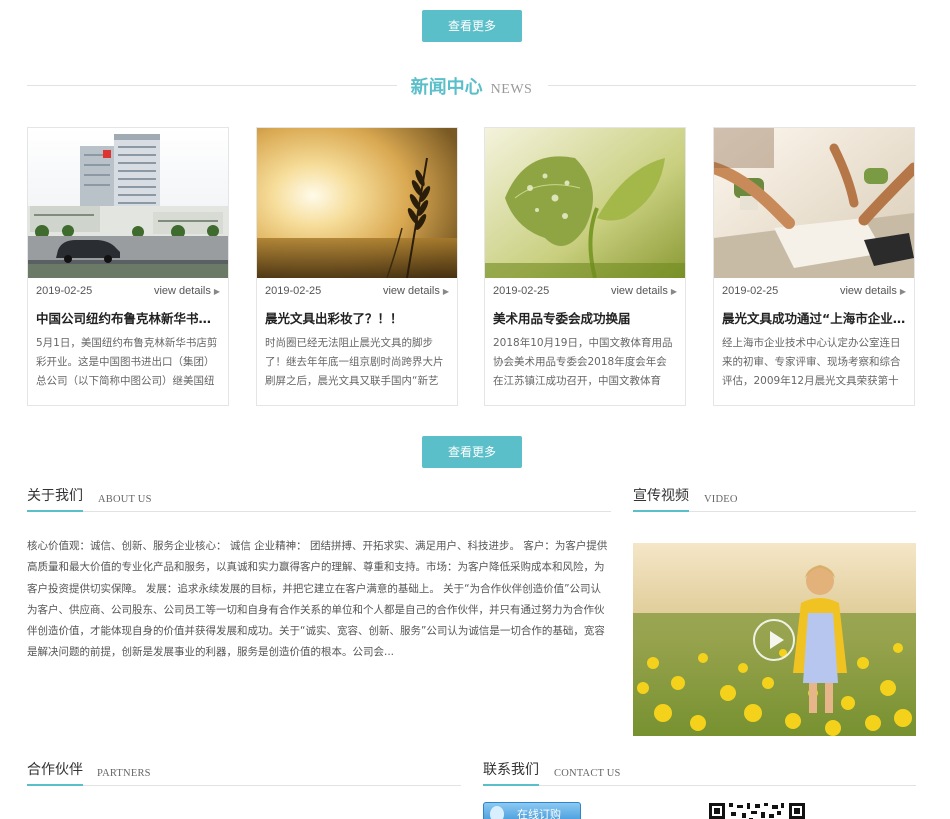 This screenshot has height=819, width=950. What do you see at coordinates (721, 499) in the screenshot?
I see `video-title-en: VIDEO` at bounding box center [721, 499].